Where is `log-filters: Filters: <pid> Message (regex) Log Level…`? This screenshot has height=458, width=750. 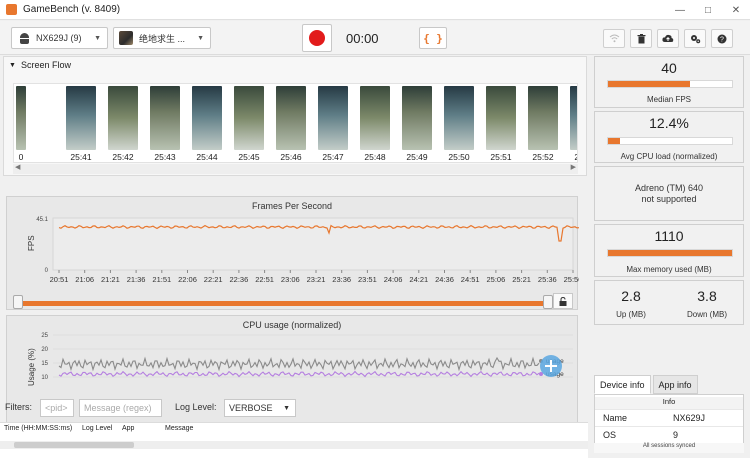 log-filters: Filters: <pid> Message (regex) Log Level… is located at coordinates (294, 408).